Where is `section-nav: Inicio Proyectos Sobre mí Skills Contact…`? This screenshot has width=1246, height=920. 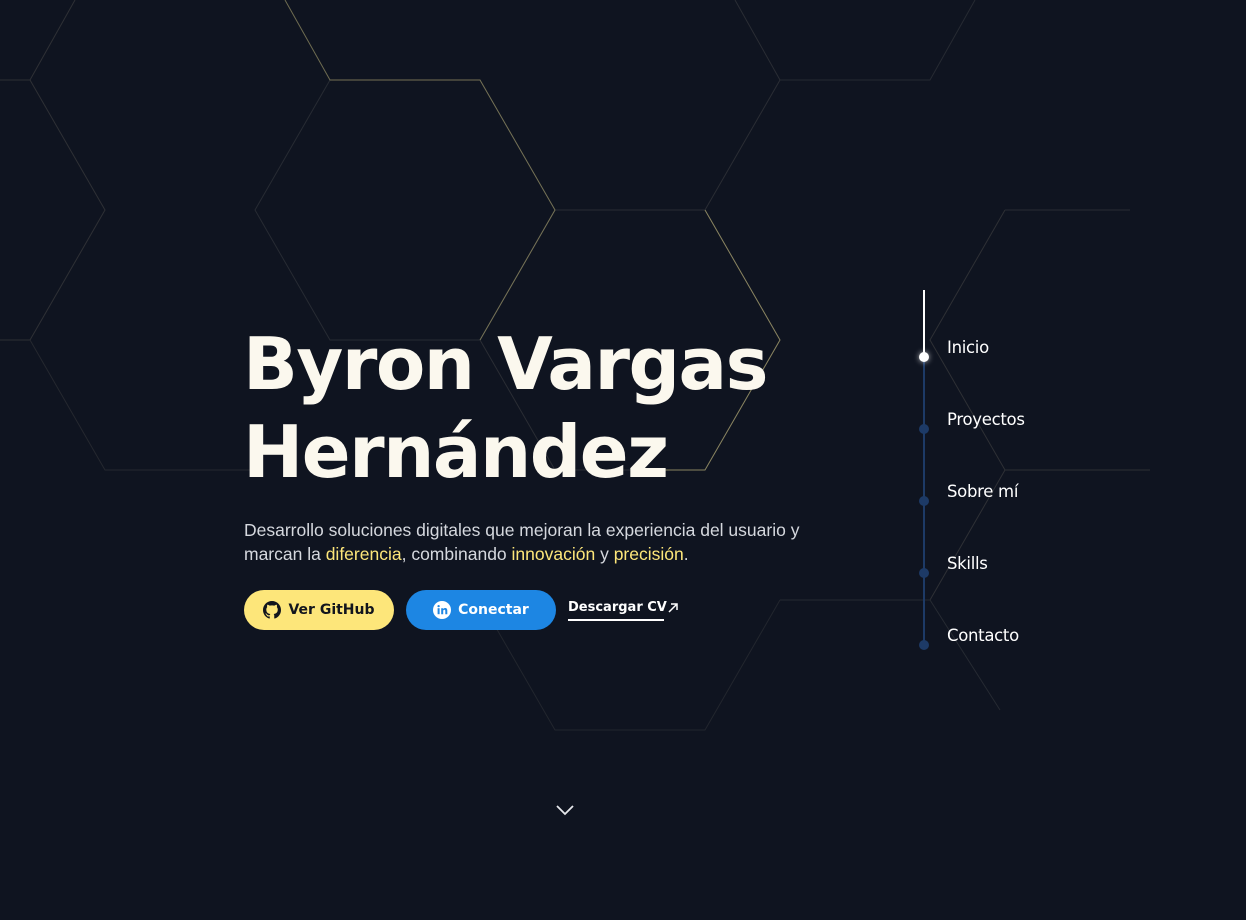 section-nav: Inicio Proyectos Sobre mí Skills Contact… is located at coordinates (991, 470).